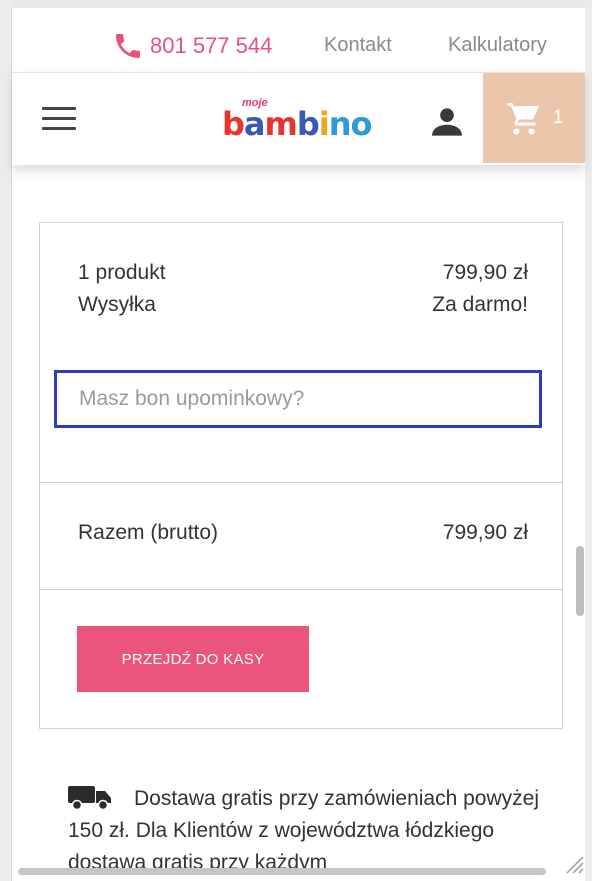  Describe the element at coordinates (297, 124) in the screenshot. I see `logo-word: bambino` at that location.